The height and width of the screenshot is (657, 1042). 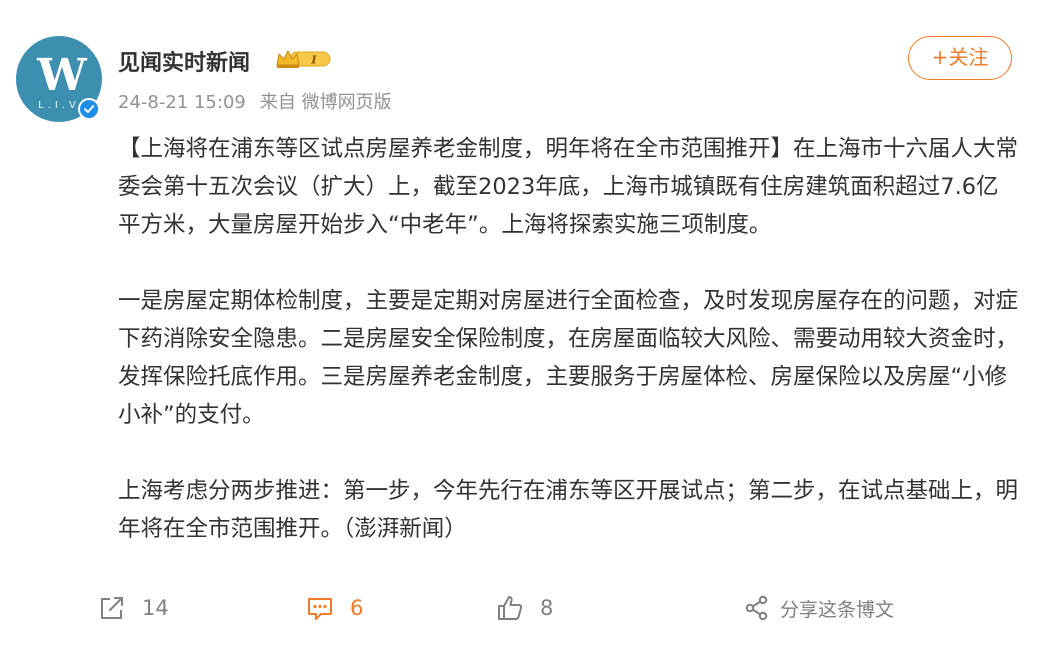 I want to click on author-name: 见闻实时新闻, so click(x=184, y=61).